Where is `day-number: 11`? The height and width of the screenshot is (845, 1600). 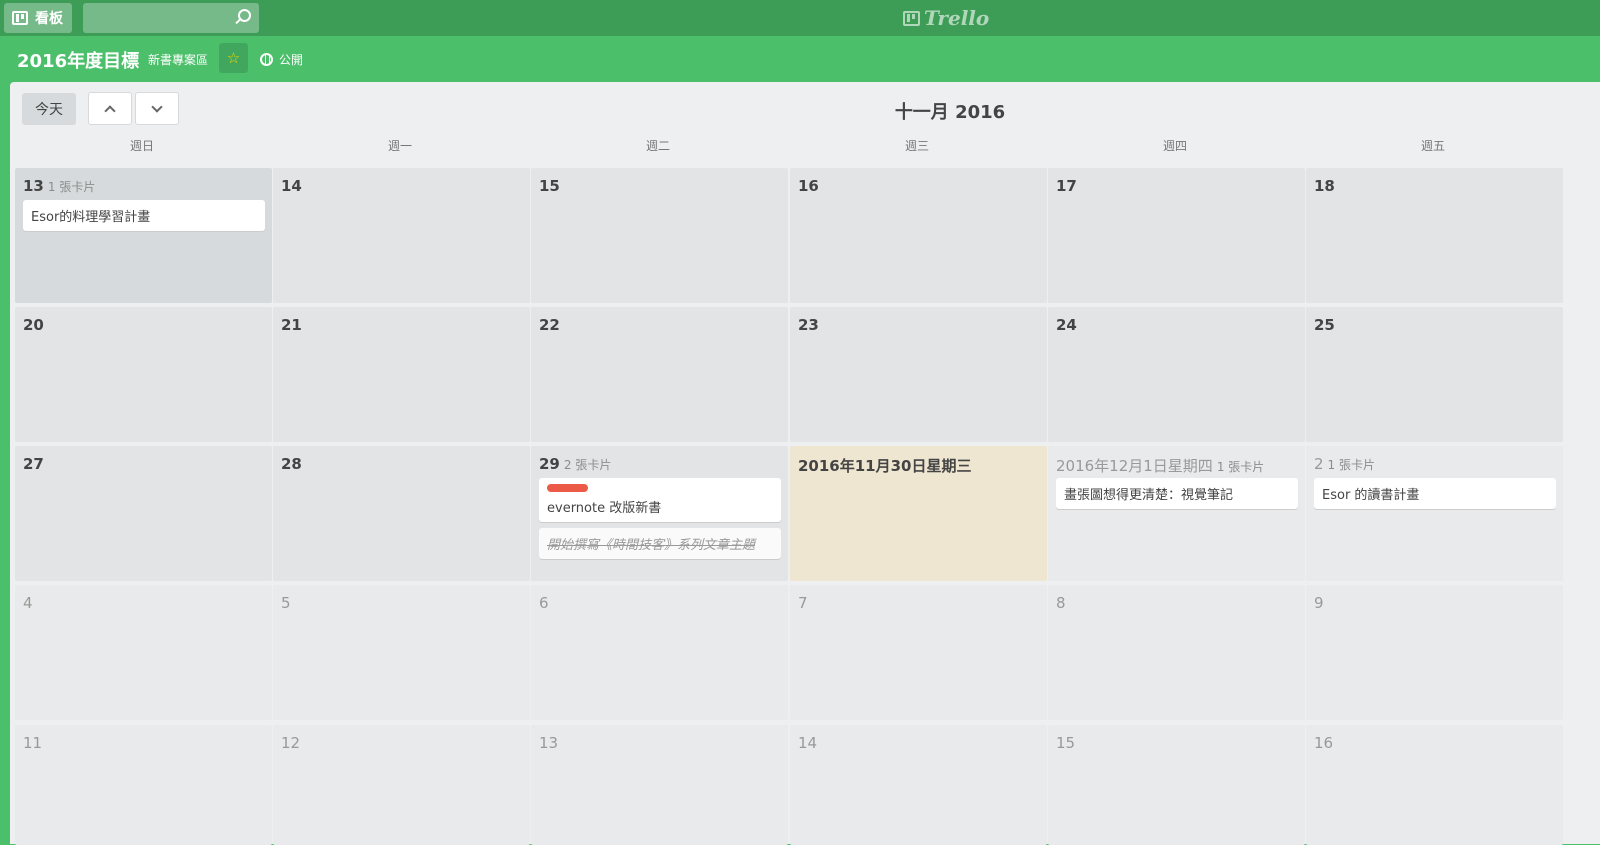
day-number: 11 is located at coordinates (33, 743).